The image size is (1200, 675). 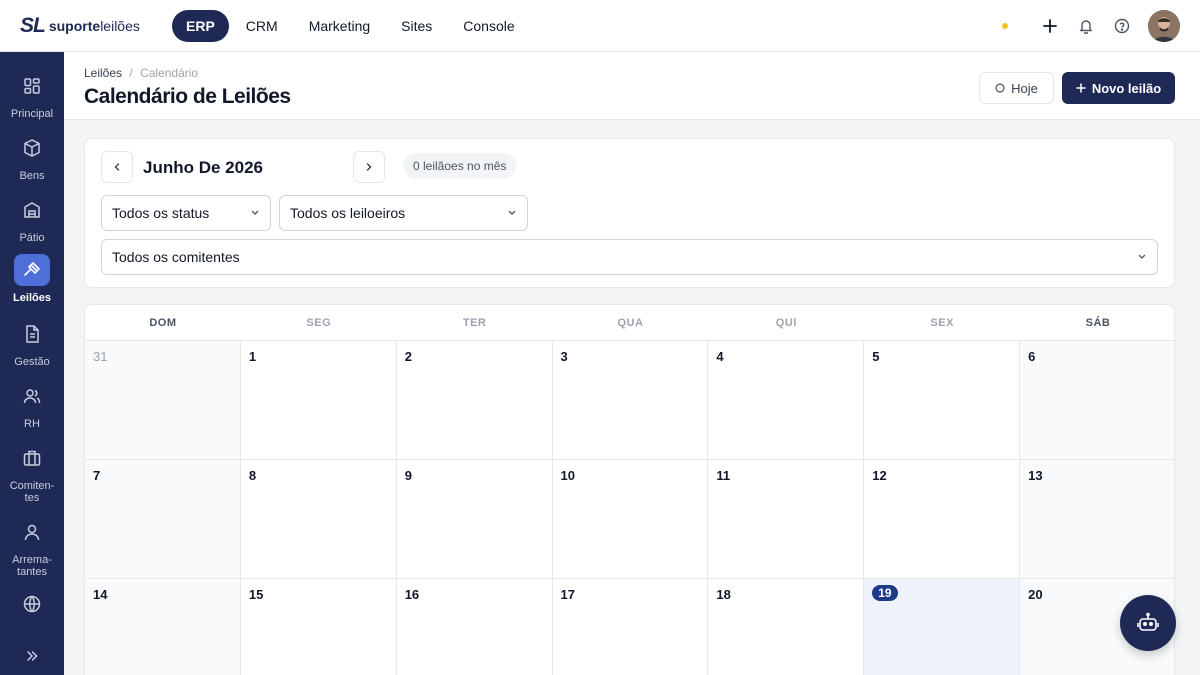 I want to click on calendar-day-cell: 4, so click(x=786, y=400).